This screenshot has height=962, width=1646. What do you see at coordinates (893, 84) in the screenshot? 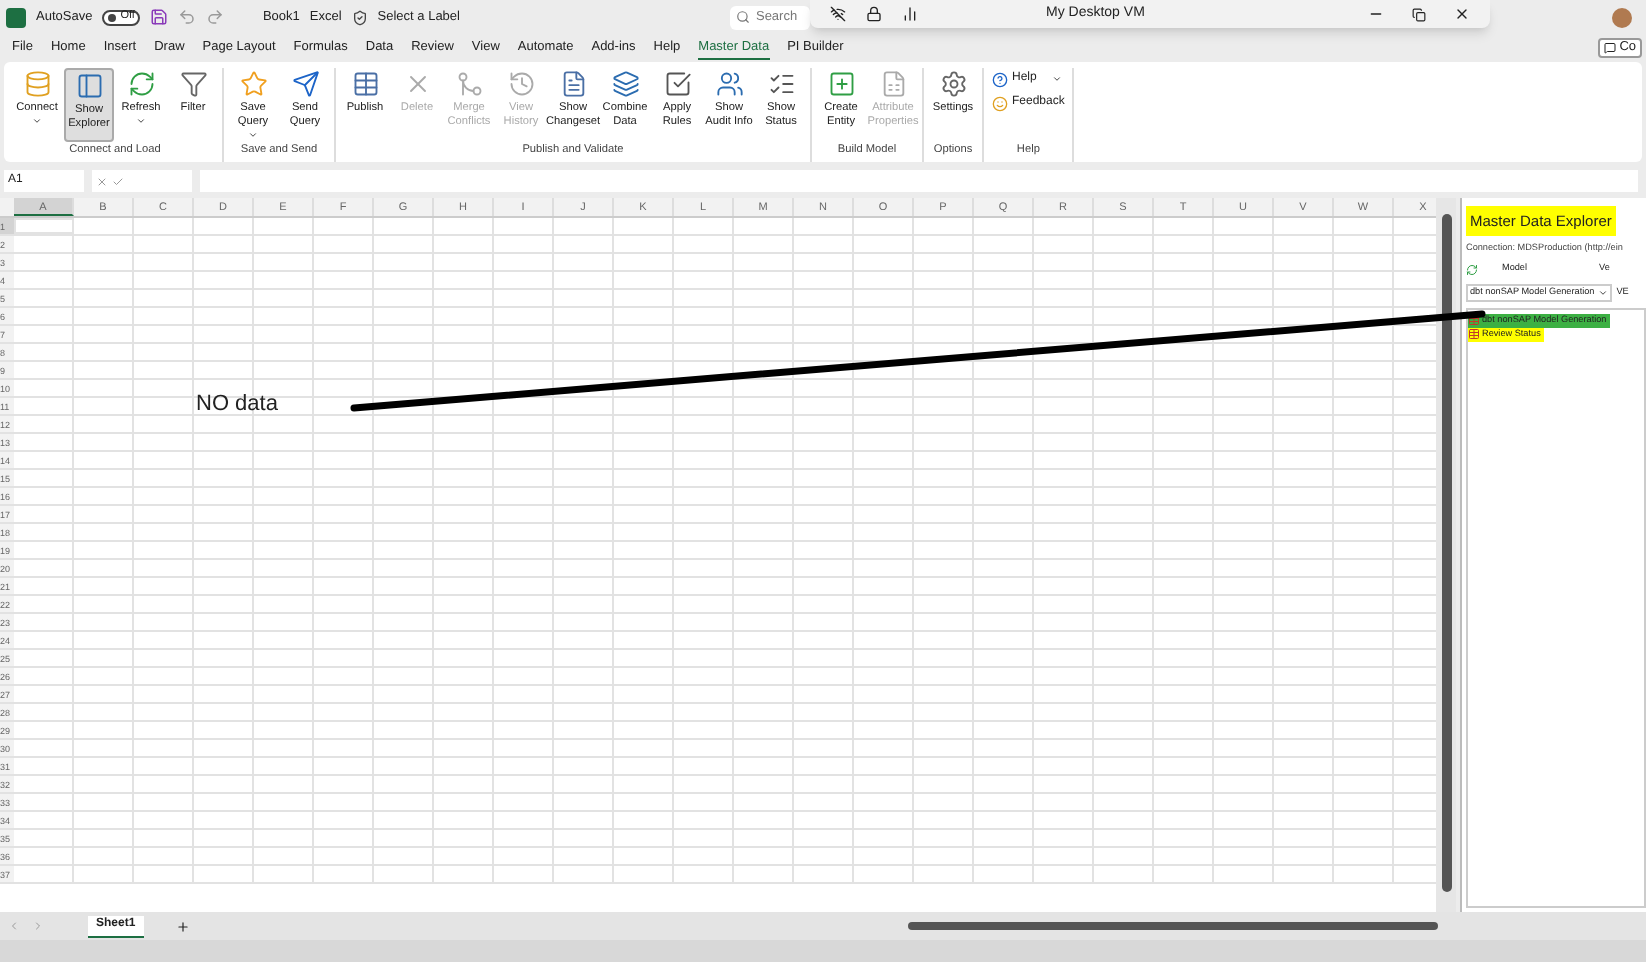
I see `spreadsheet-icon` at bounding box center [893, 84].